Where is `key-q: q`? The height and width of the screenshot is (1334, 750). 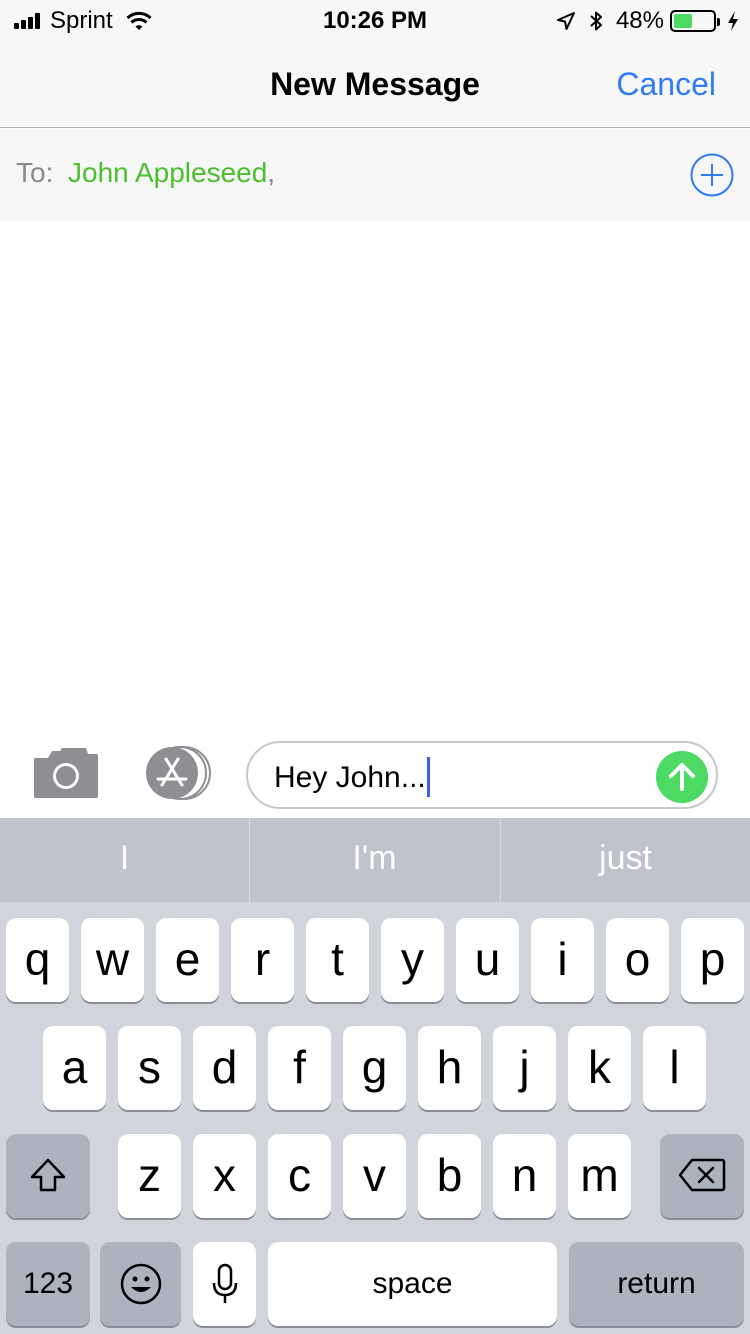 key-q: q is located at coordinates (37, 960).